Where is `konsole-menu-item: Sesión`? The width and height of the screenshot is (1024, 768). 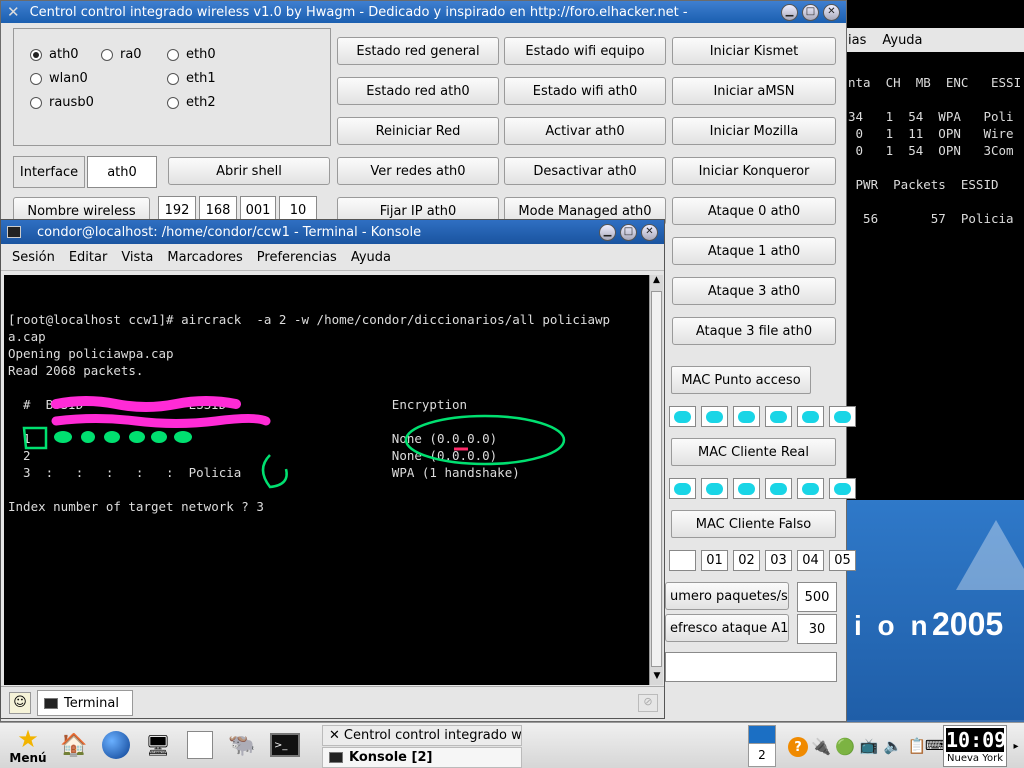
konsole-menu-item: Sesión is located at coordinates (33, 257).